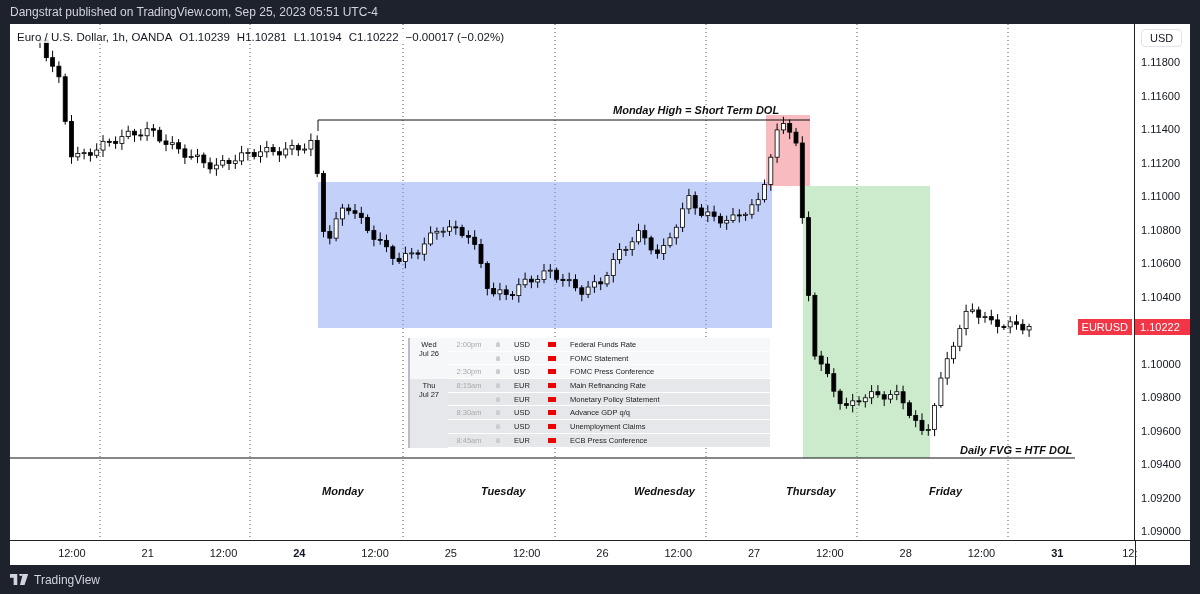 The image size is (1200, 594). I want to click on day-label: Friday, so click(945, 491).